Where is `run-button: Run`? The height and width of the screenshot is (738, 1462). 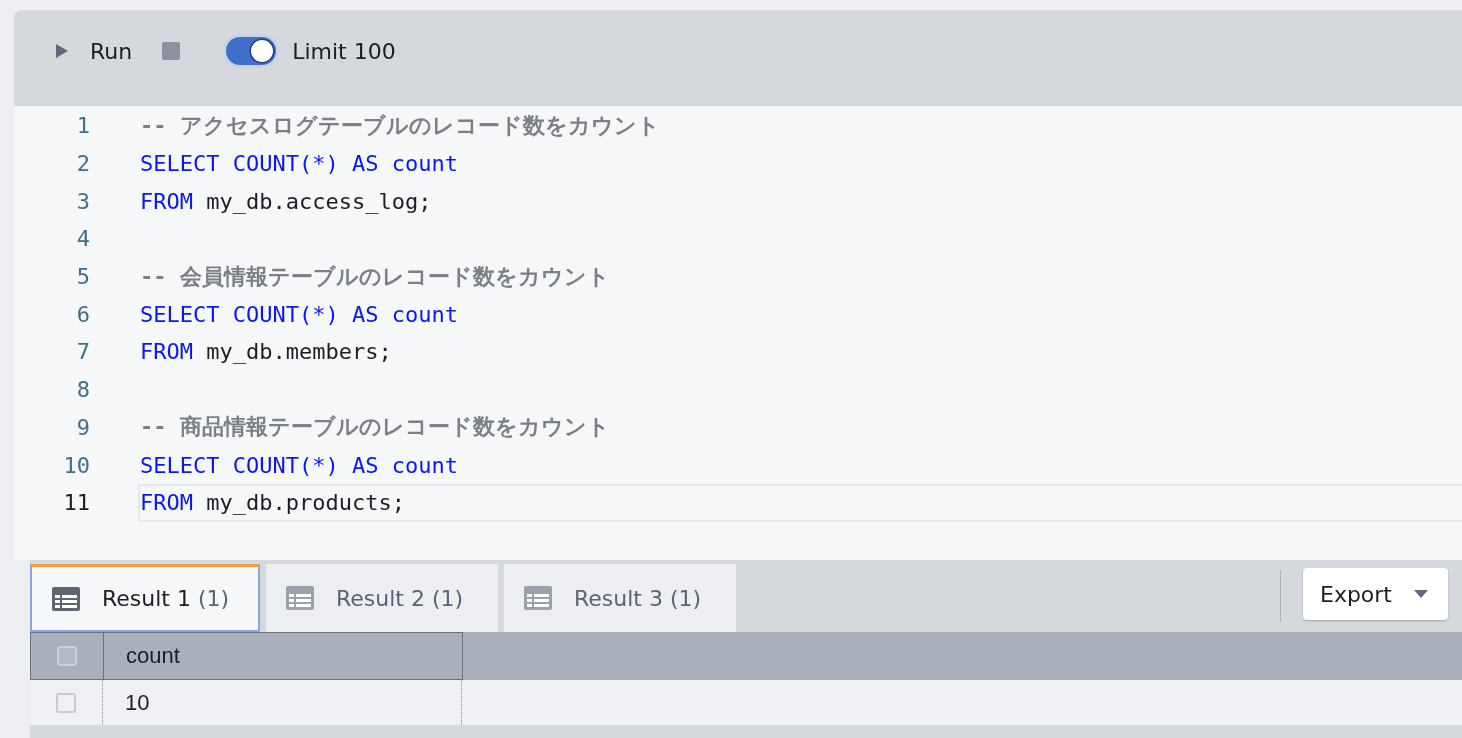 run-button: Run is located at coordinates (93, 51).